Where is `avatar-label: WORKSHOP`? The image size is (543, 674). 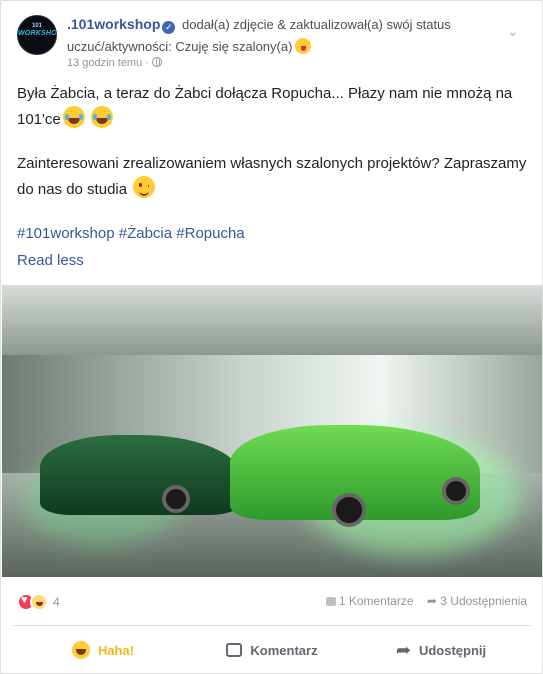
avatar-label: WORKSHOP is located at coordinates (37, 33).